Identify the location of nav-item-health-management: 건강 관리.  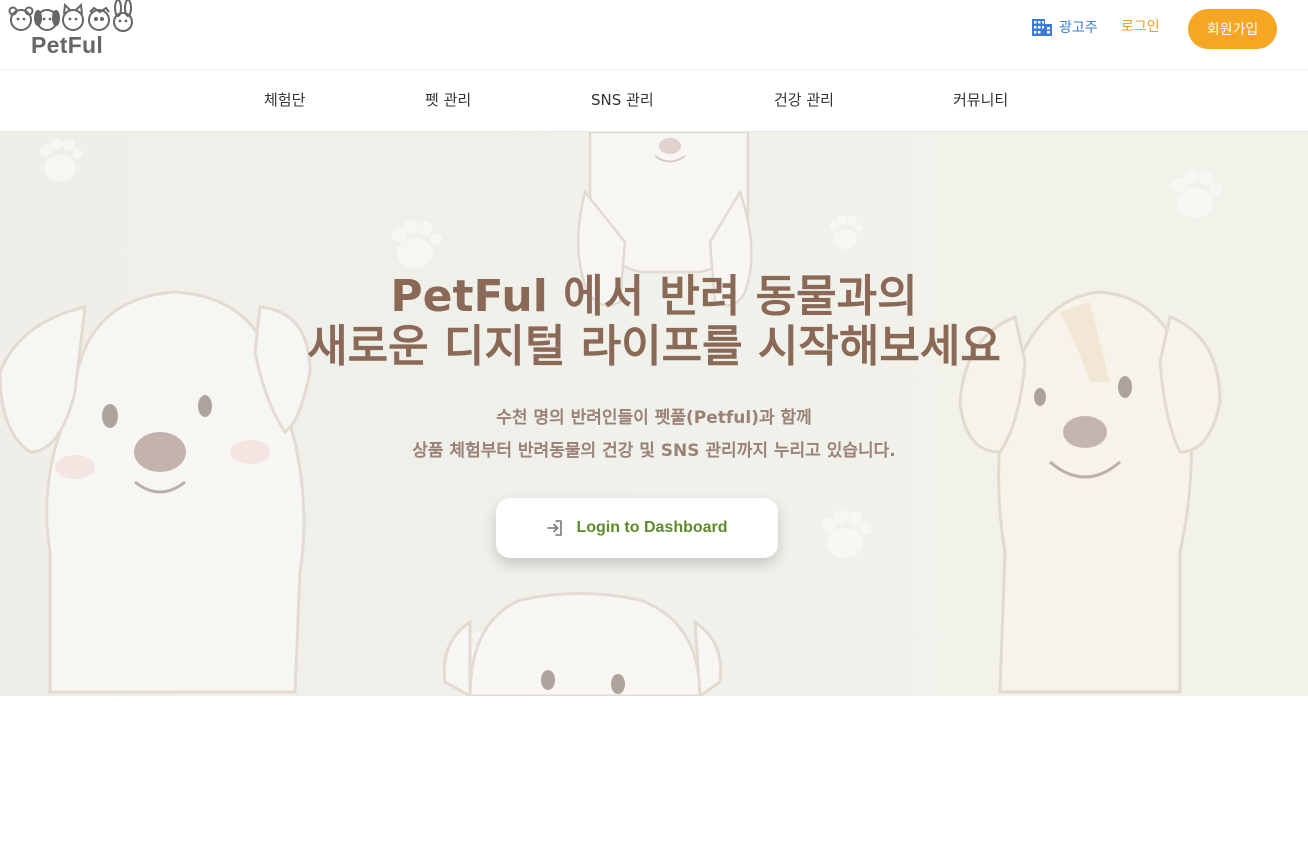
(804, 101).